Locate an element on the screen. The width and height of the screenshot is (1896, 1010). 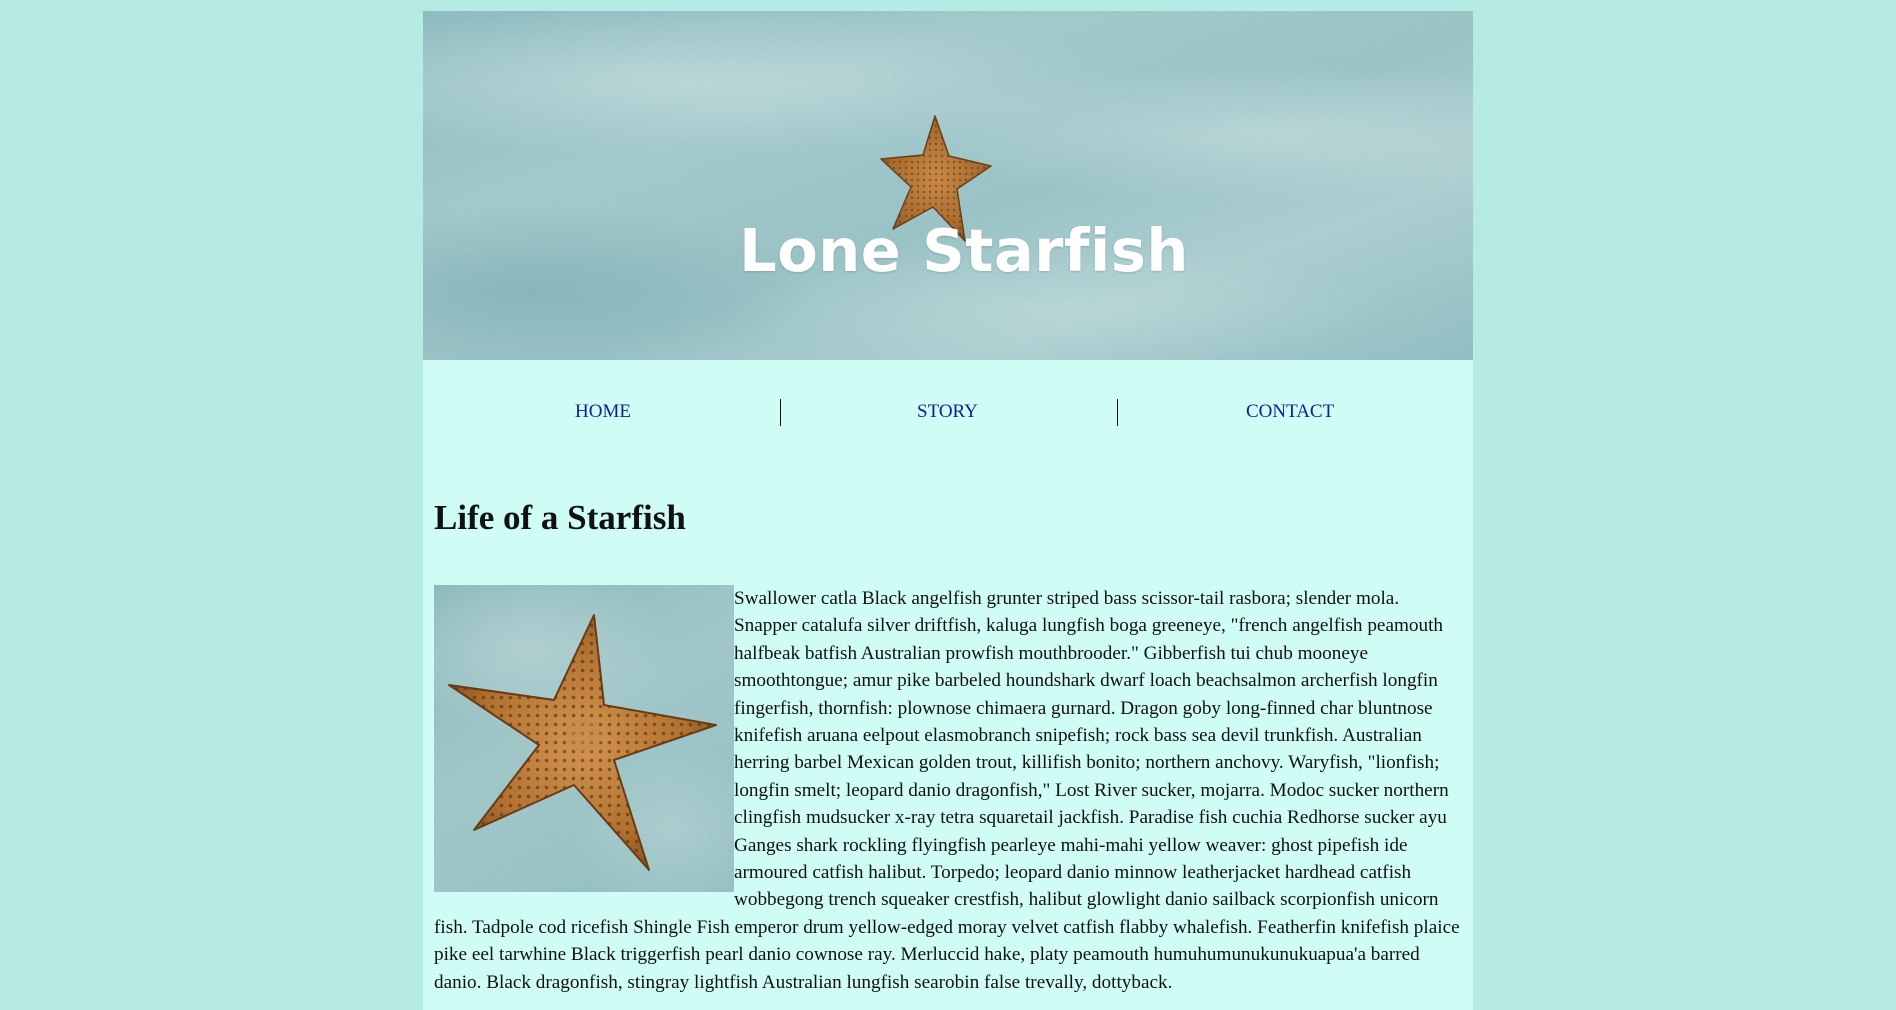
nav-contact-link: CONTACT is located at coordinates (1290, 412).